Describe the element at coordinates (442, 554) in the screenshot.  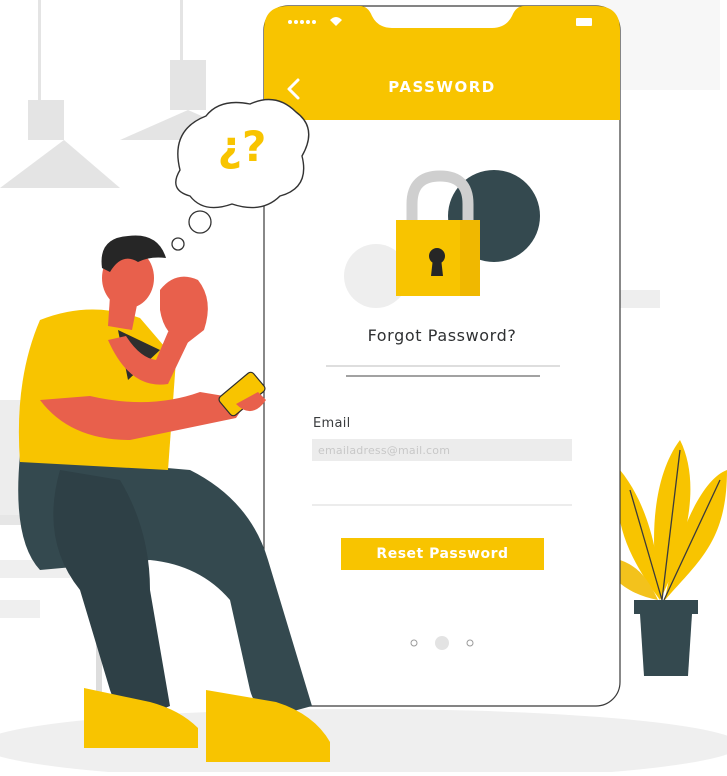
I see `reset-password-button: Reset Password` at that location.